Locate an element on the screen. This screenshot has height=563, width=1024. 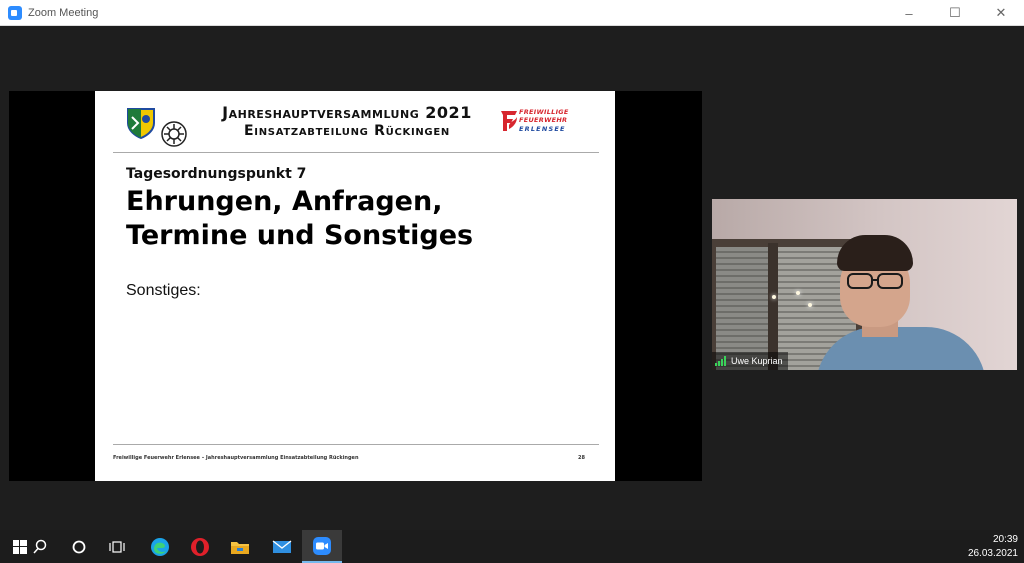
title-bar: Zoom Meeting – ☐ ✕ is located at coordinates (512, 13).